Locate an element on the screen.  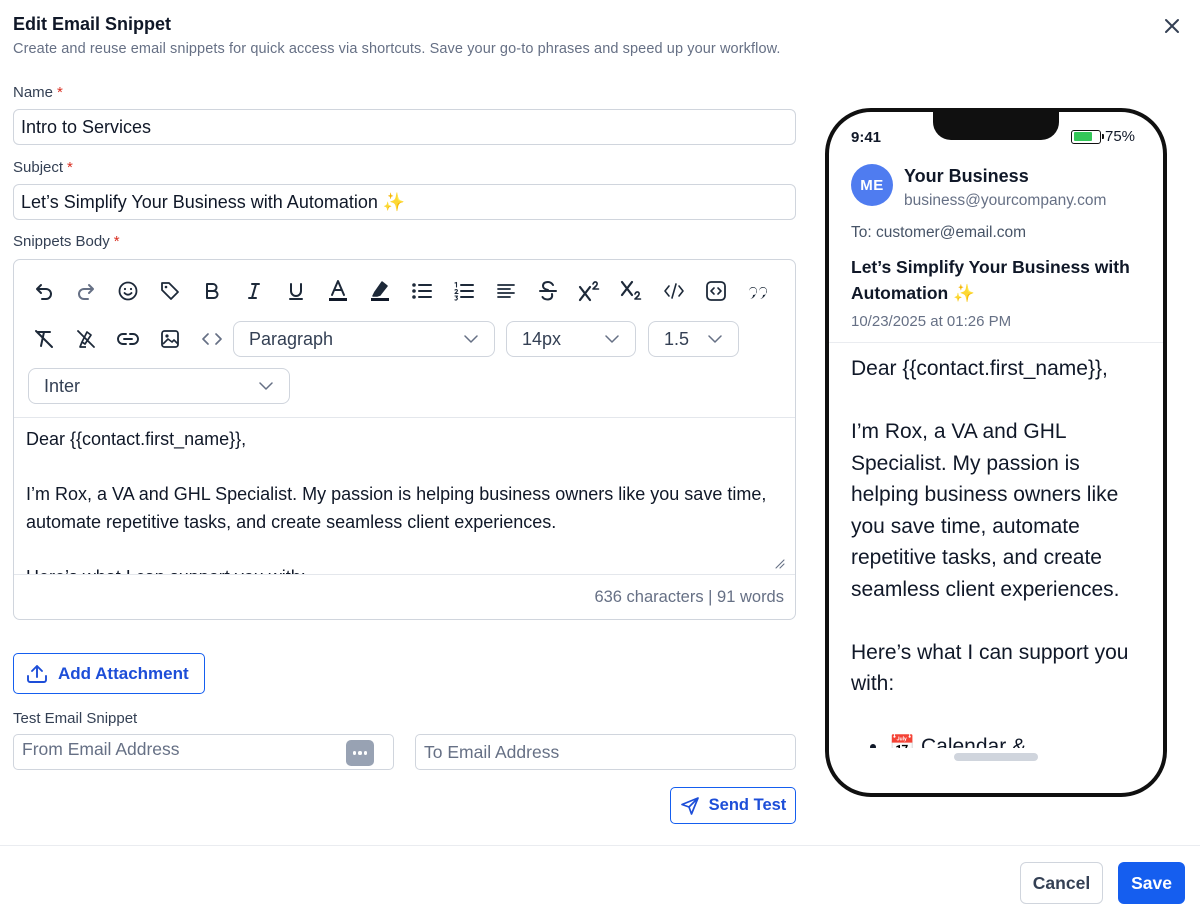
battery-icon is located at coordinates (1087, 136).